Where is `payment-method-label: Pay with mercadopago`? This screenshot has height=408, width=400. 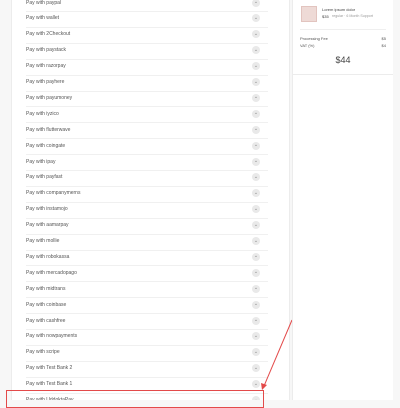 payment-method-label: Pay with mercadopago is located at coordinates (51, 272).